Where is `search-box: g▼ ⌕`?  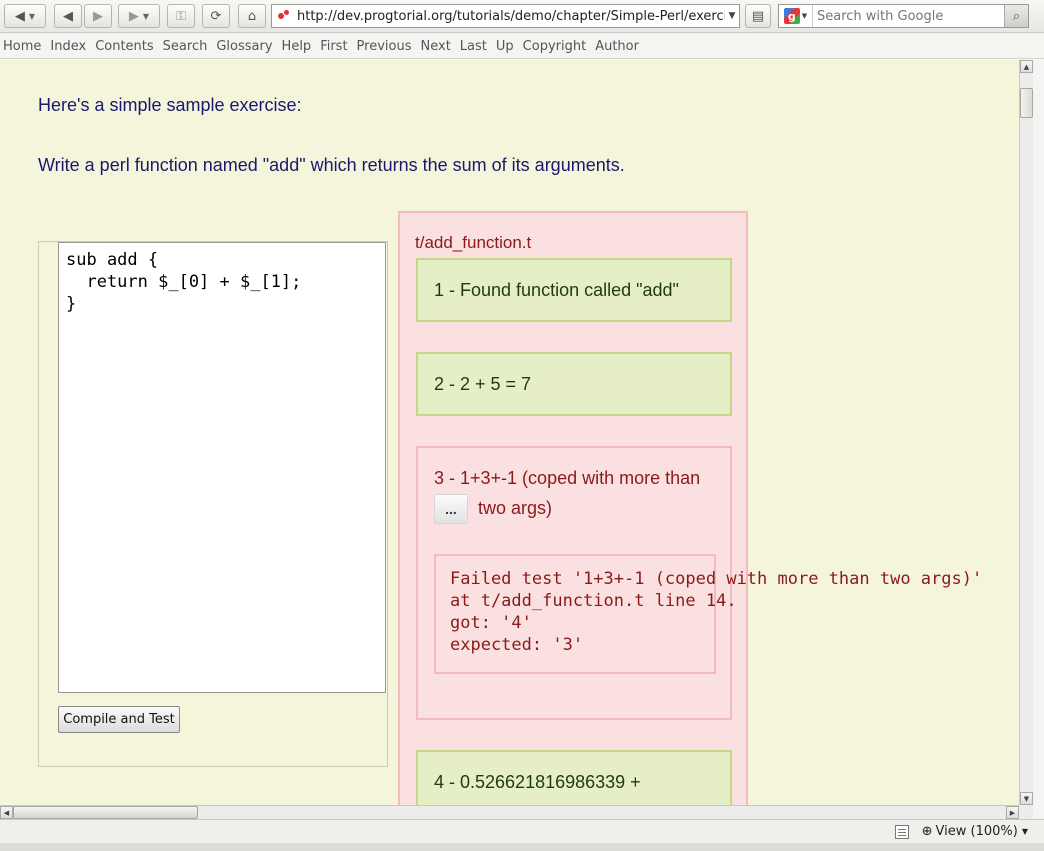
search-box: g▼ ⌕ is located at coordinates (903, 16).